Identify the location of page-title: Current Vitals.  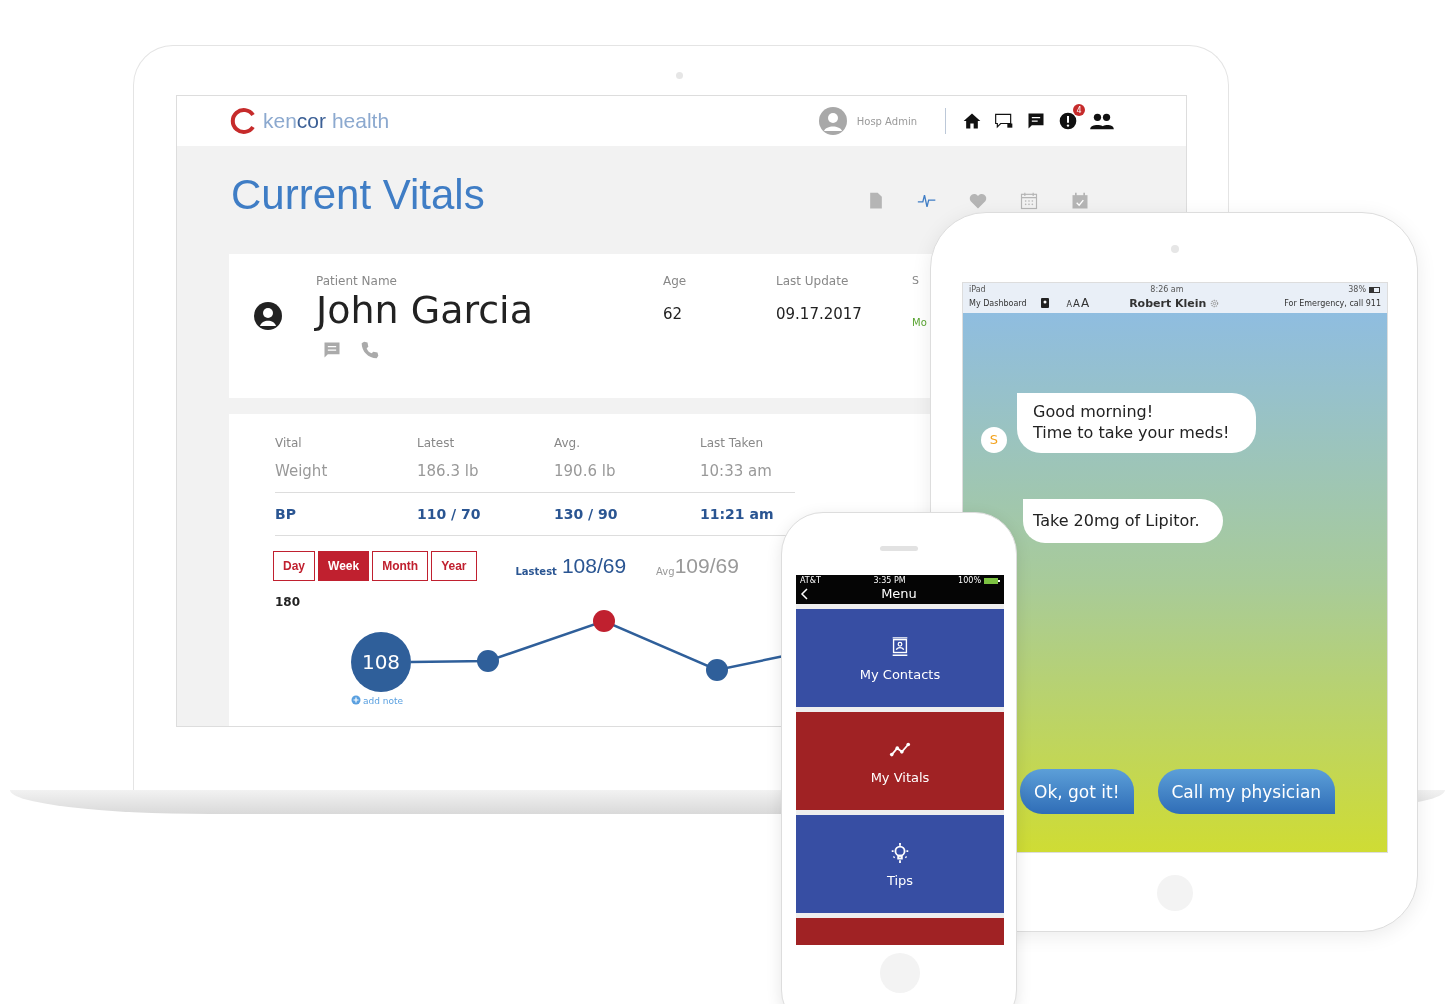
(358, 197).